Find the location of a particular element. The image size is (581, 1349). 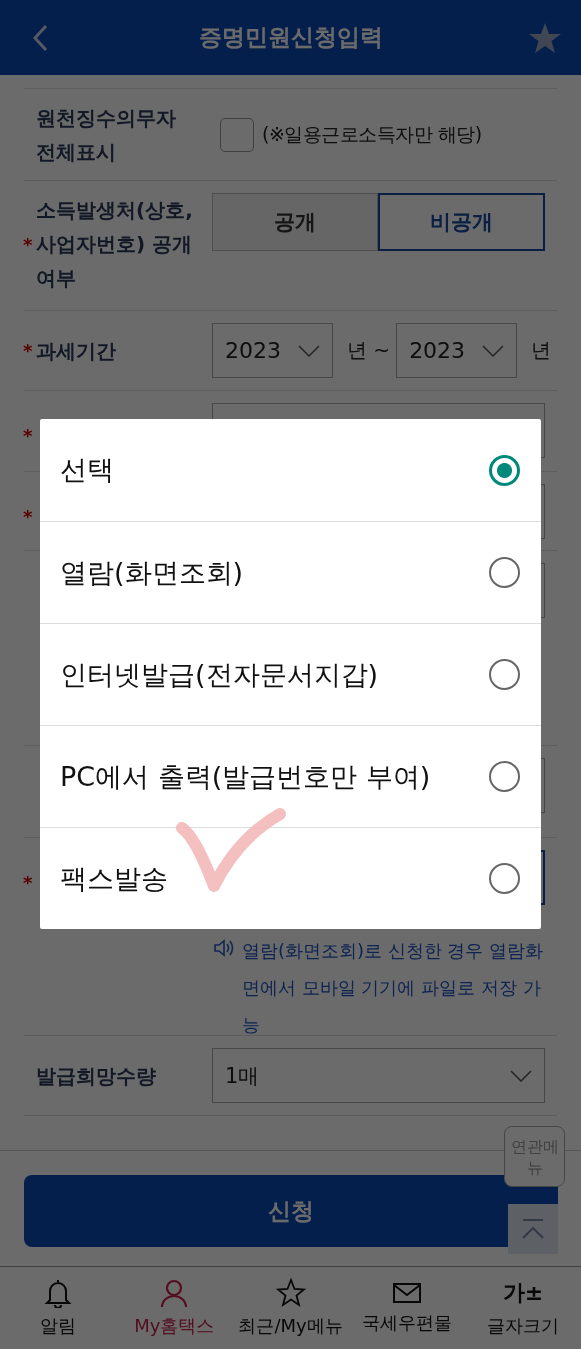

field-label: 소득발생처(상호, 사업자번호) 공개여부 is located at coordinates (115, 244).